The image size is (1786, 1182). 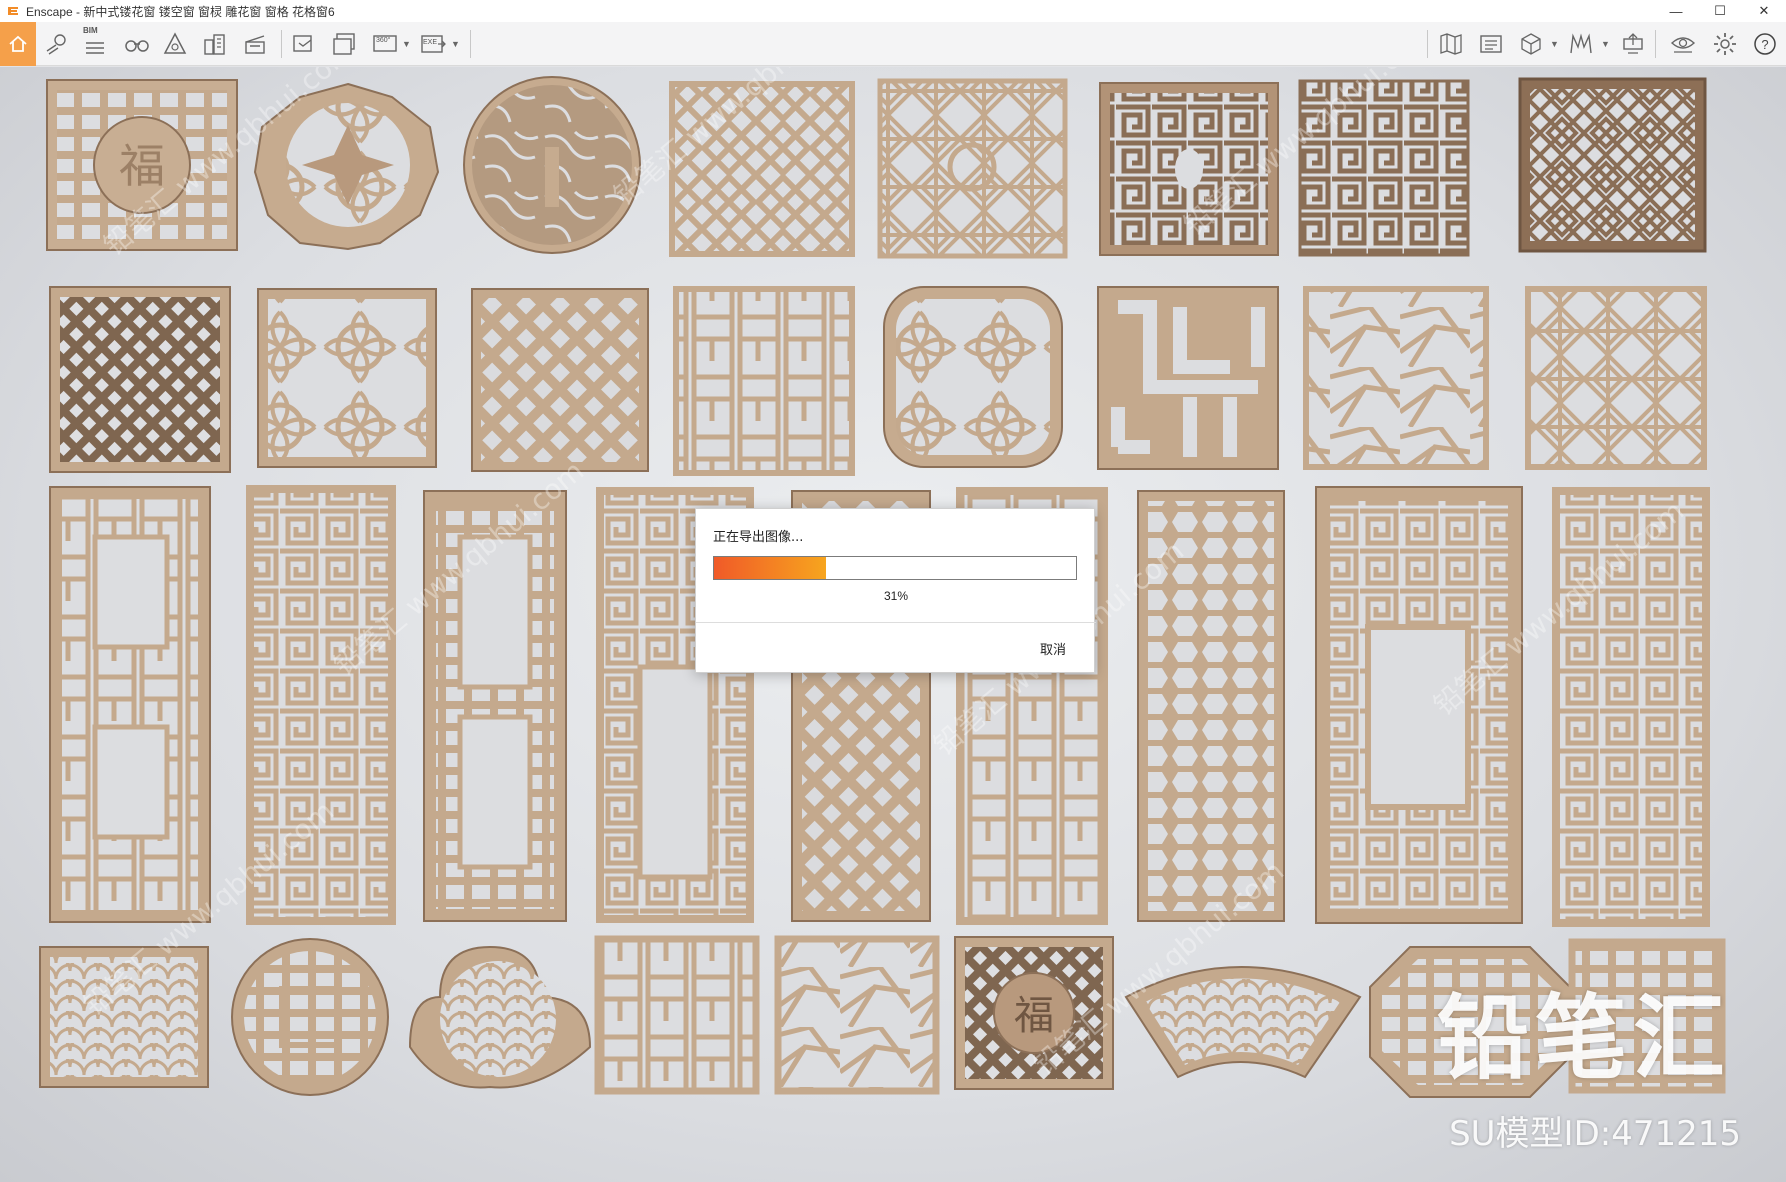 I want to click on map-button, so click(x=1451, y=44).